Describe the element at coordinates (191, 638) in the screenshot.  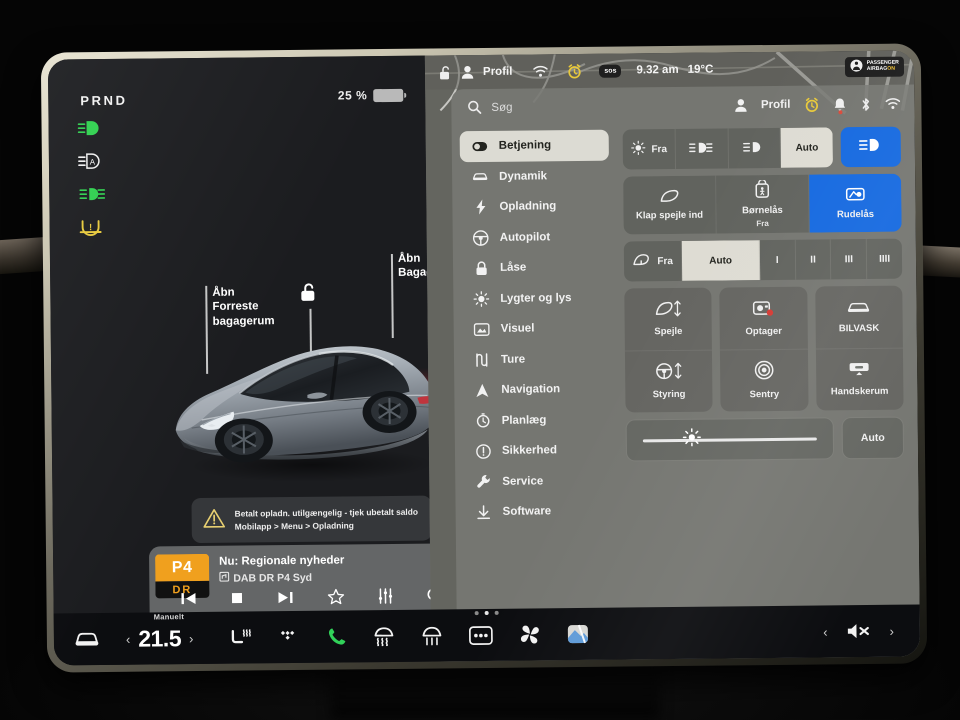
I see `temperature-increase-button: ›` at that location.